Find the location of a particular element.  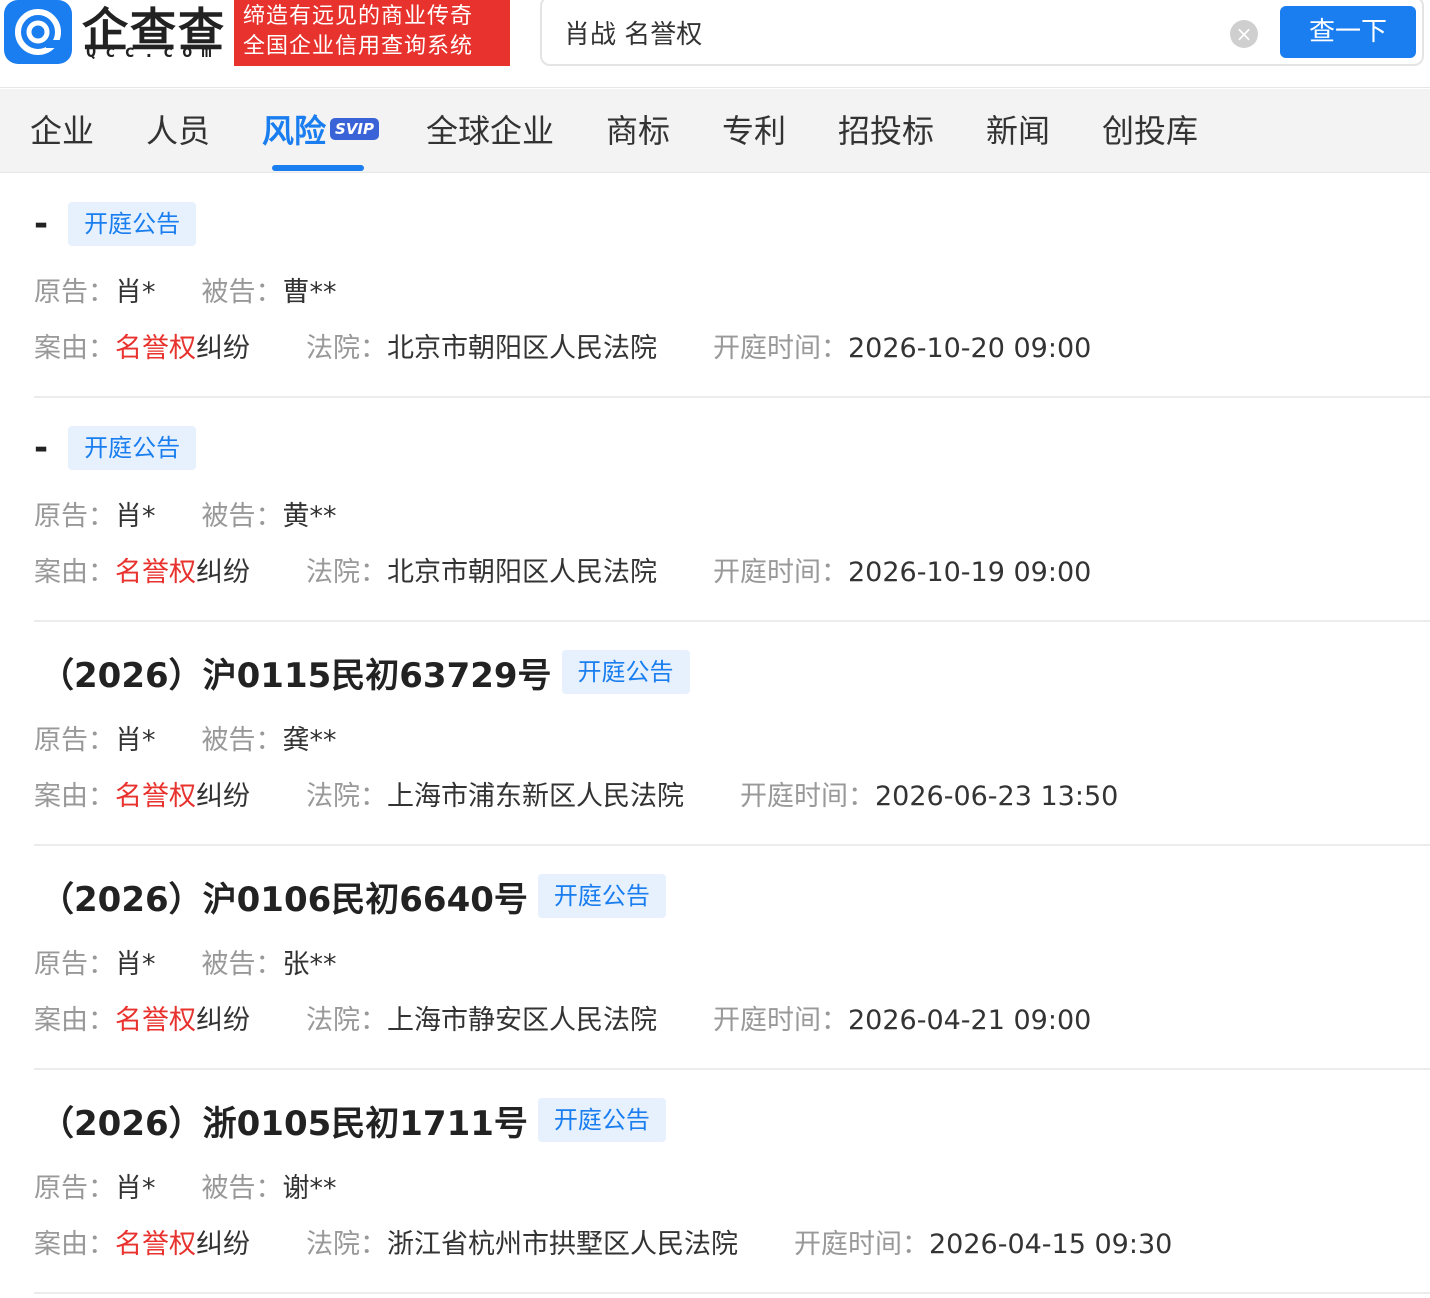

card-title-row: - 开庭公告 is located at coordinates (115, 224).